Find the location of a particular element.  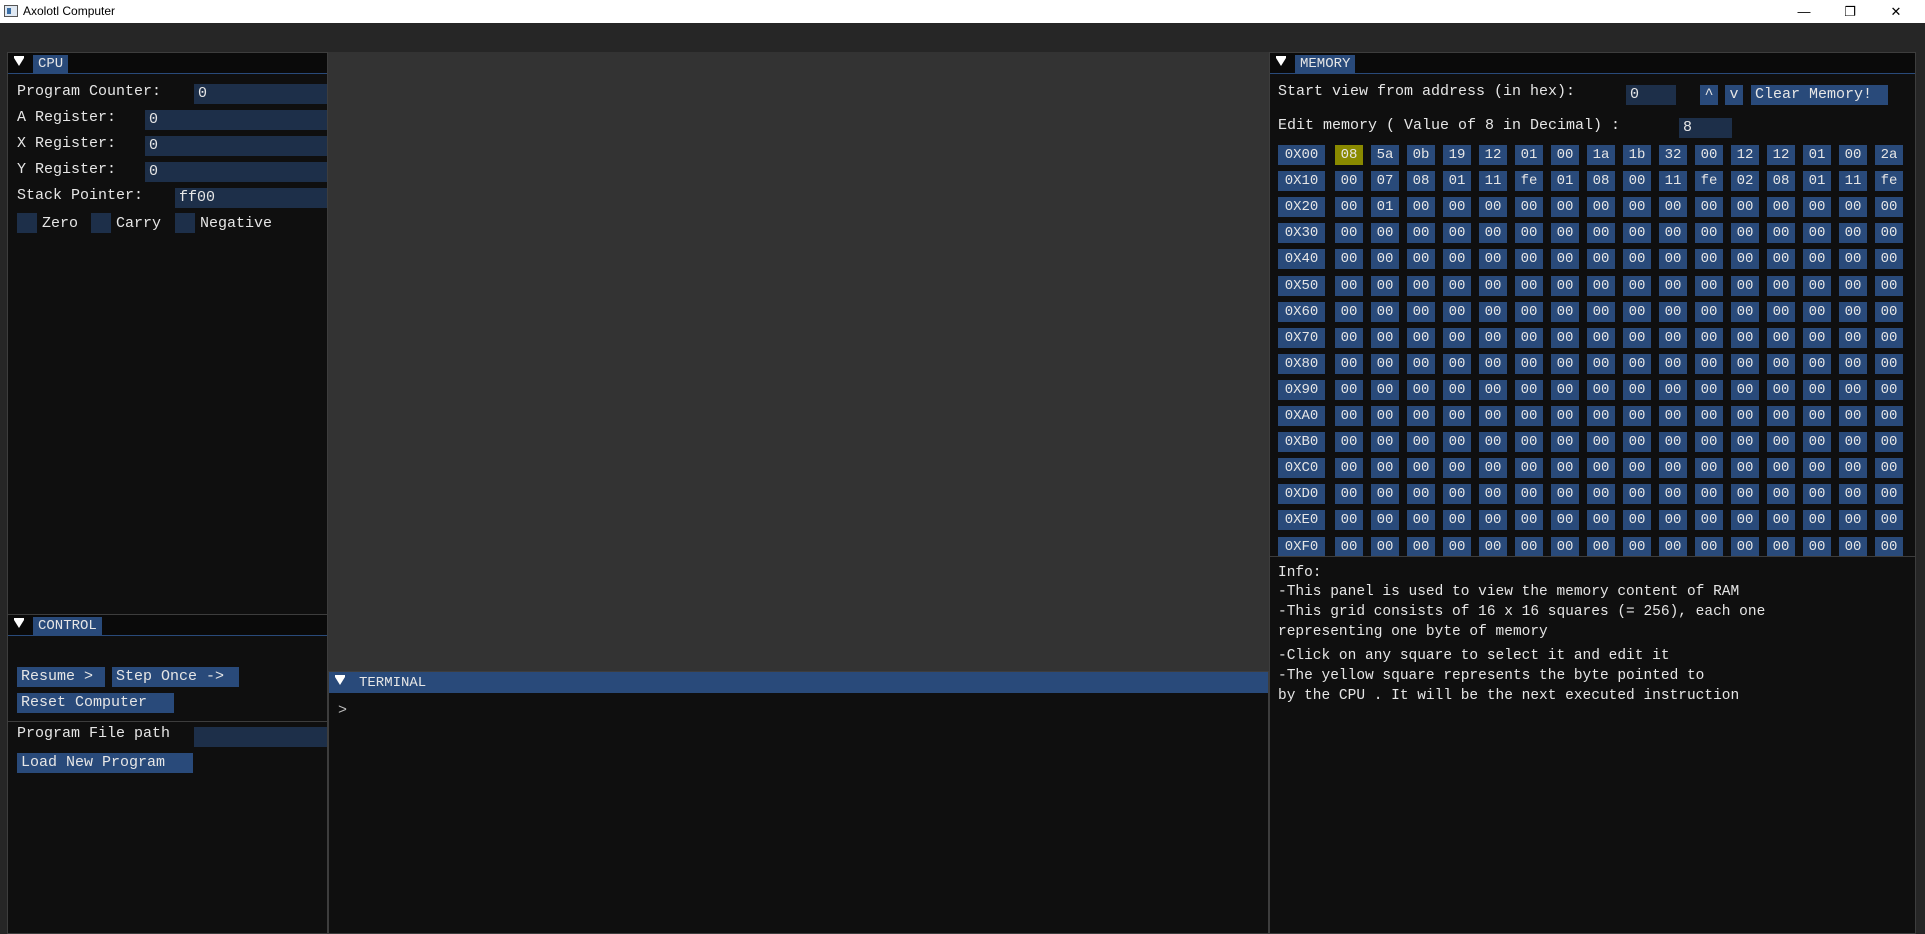

memory-window-header: MEMORY is located at coordinates (1592, 63).